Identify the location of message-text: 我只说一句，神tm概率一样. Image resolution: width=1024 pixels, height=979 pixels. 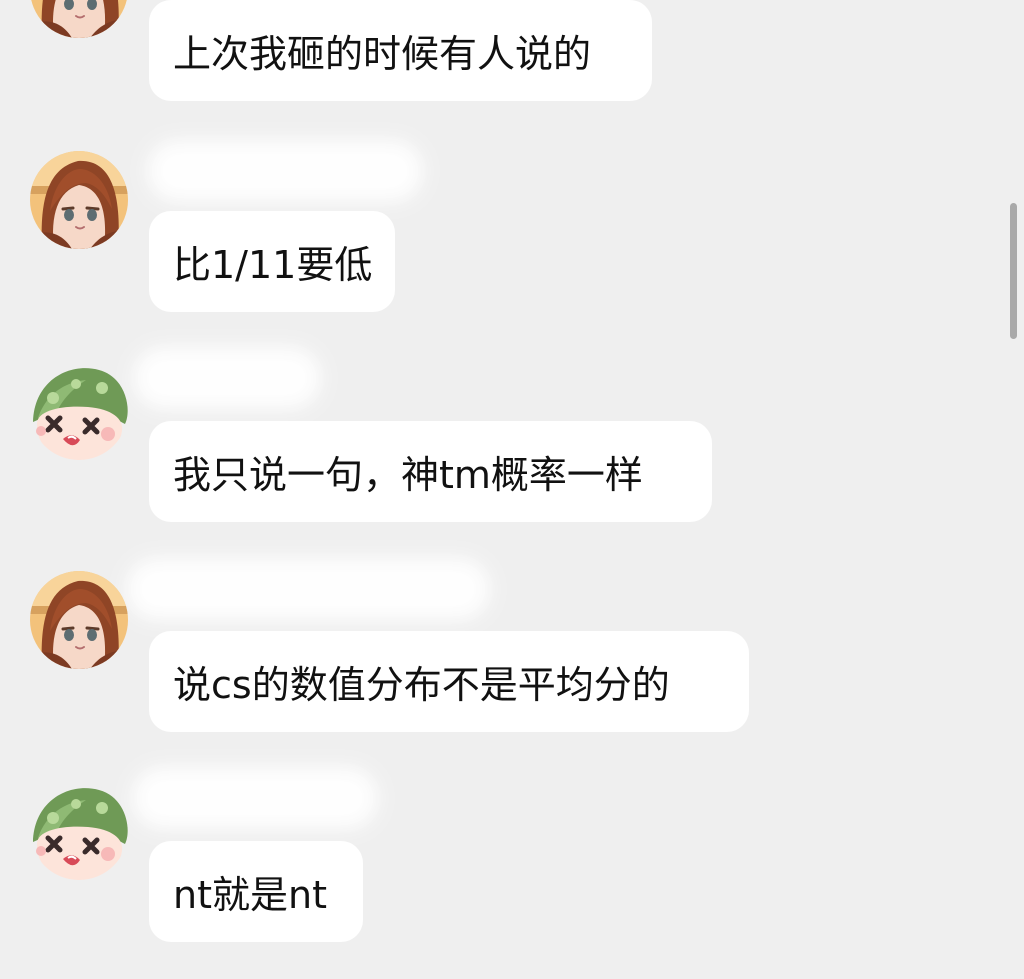
(408, 475).